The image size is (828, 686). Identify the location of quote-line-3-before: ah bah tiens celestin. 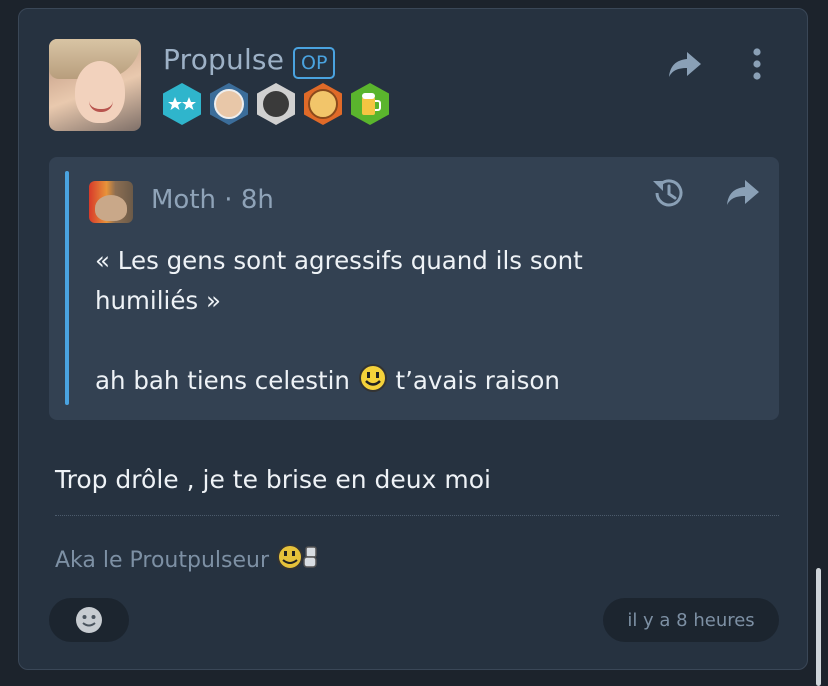
(222, 380).